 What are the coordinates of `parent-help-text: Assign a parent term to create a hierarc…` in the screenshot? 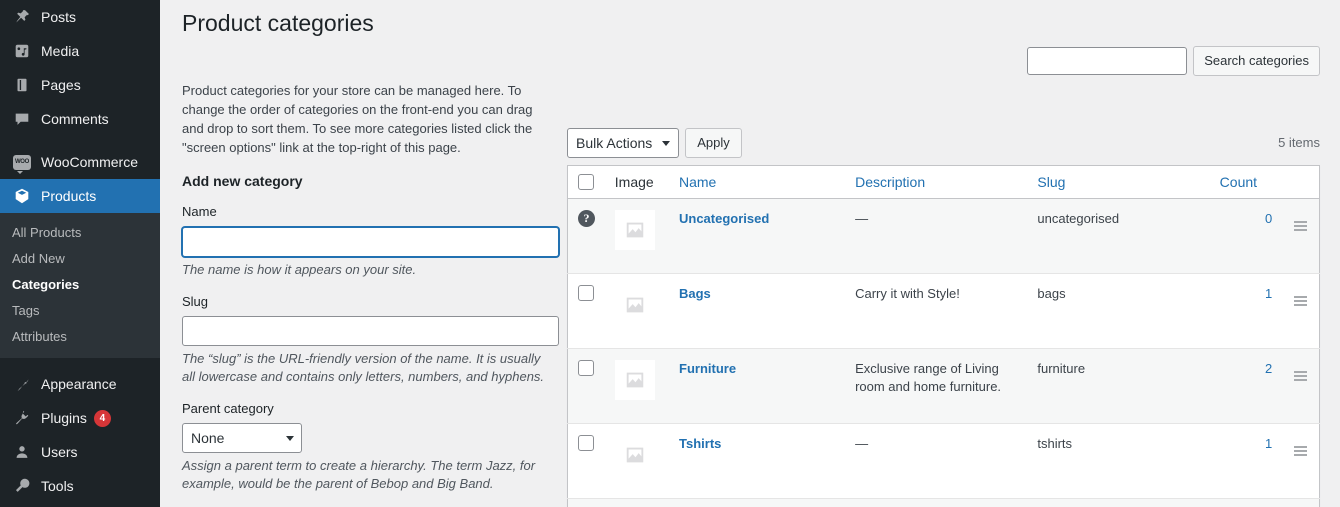 It's located at (359, 475).